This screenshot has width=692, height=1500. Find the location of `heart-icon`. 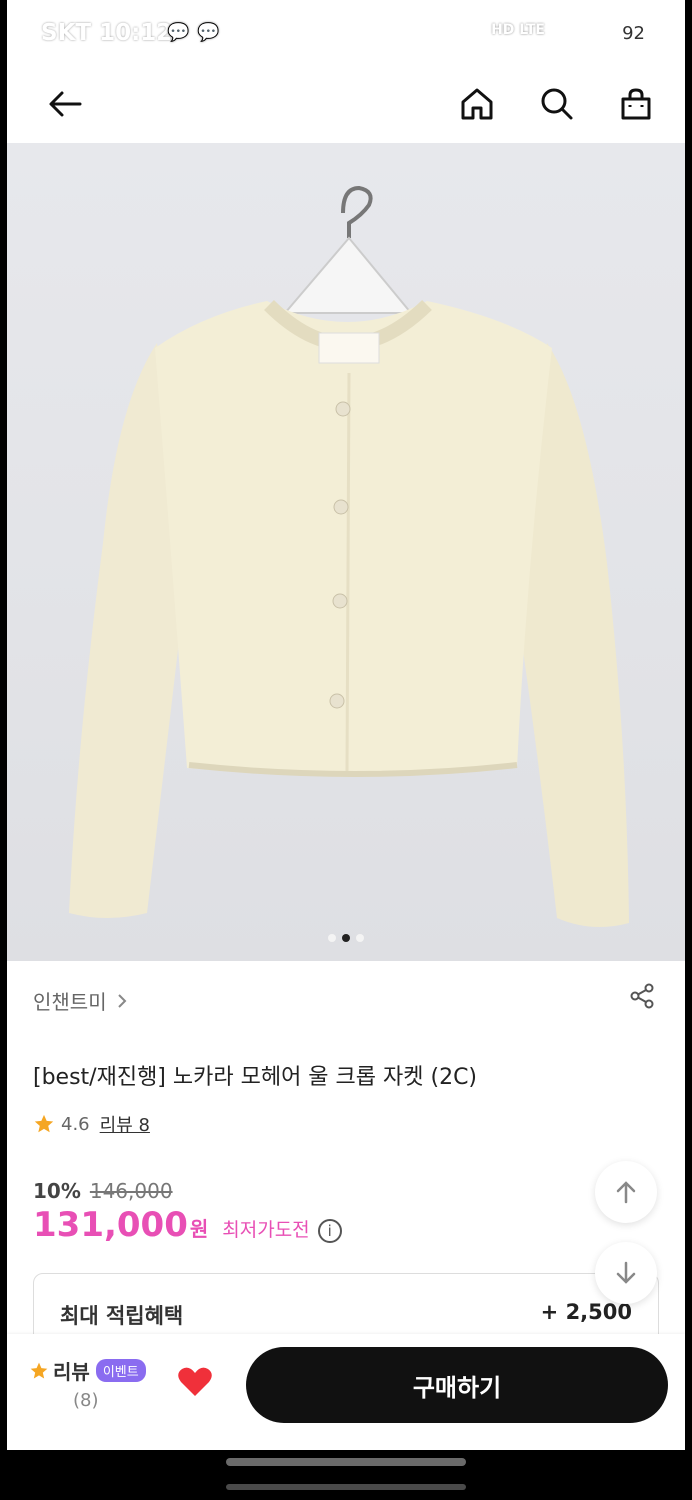

heart-icon is located at coordinates (195, 1381).